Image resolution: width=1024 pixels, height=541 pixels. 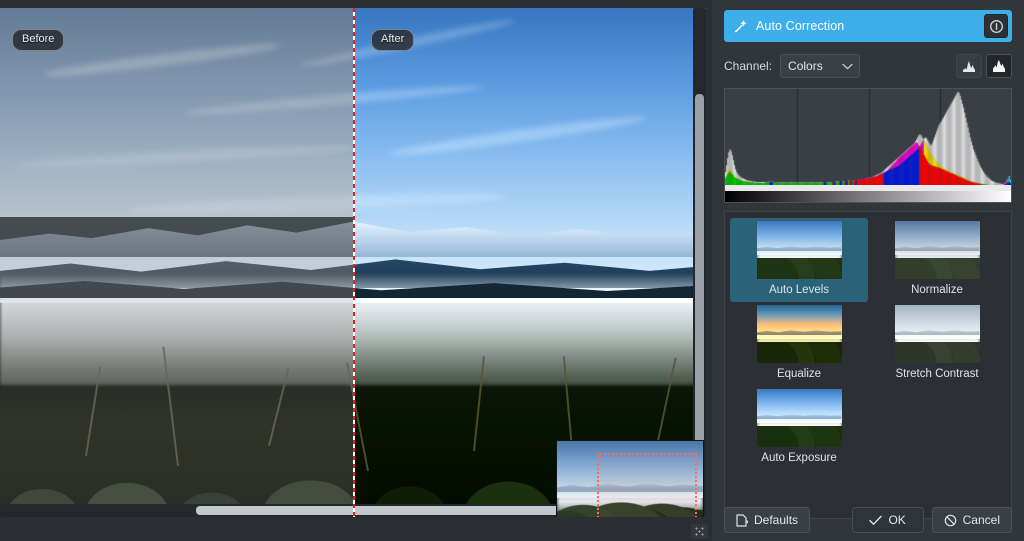 I want to click on dialog-footer: Defaults OK Cancel, so click(x=868, y=520).